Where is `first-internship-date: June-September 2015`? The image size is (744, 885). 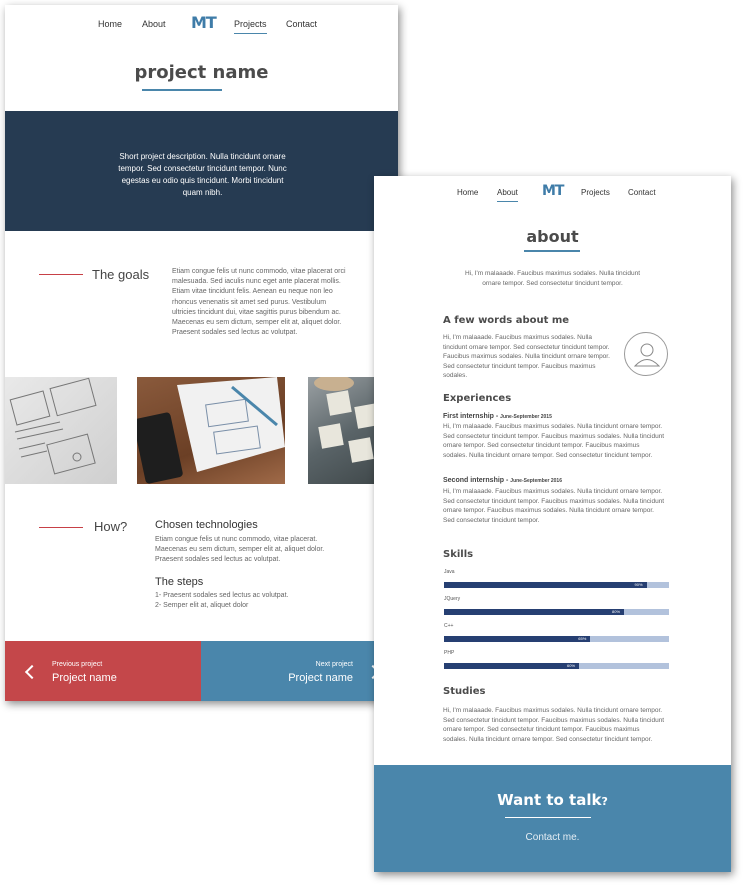 first-internship-date: June-September 2015 is located at coordinates (526, 417).